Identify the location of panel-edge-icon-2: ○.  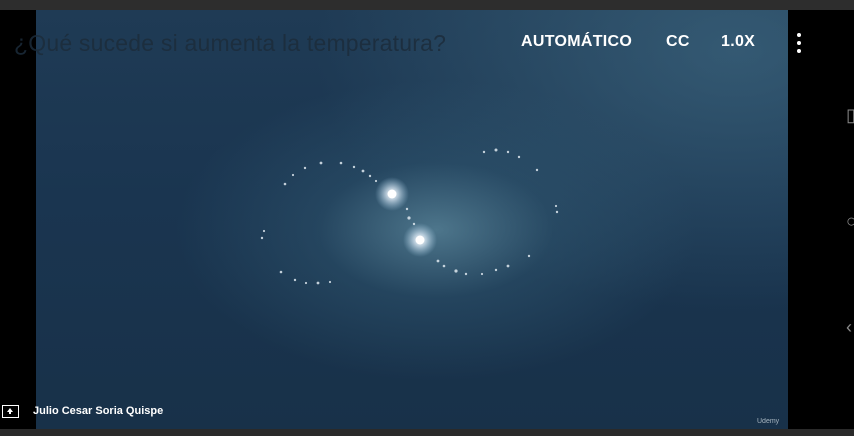
(850, 221).